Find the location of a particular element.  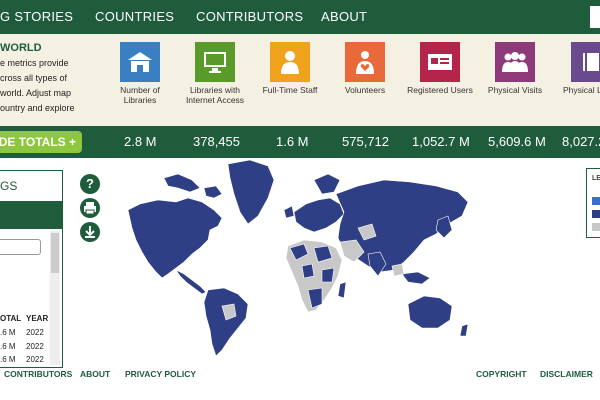

country-search-input is located at coordinates (20, 247).